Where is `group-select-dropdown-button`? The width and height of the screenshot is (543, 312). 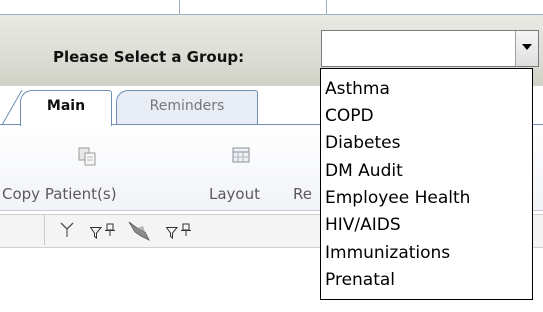 group-select-dropdown-button is located at coordinates (526, 48).